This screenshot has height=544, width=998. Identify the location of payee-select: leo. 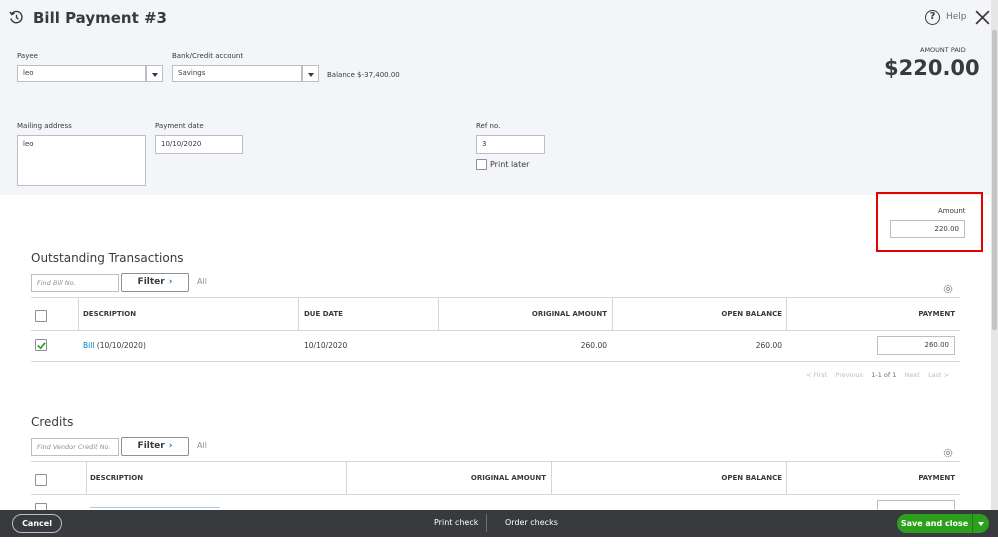
(81, 73).